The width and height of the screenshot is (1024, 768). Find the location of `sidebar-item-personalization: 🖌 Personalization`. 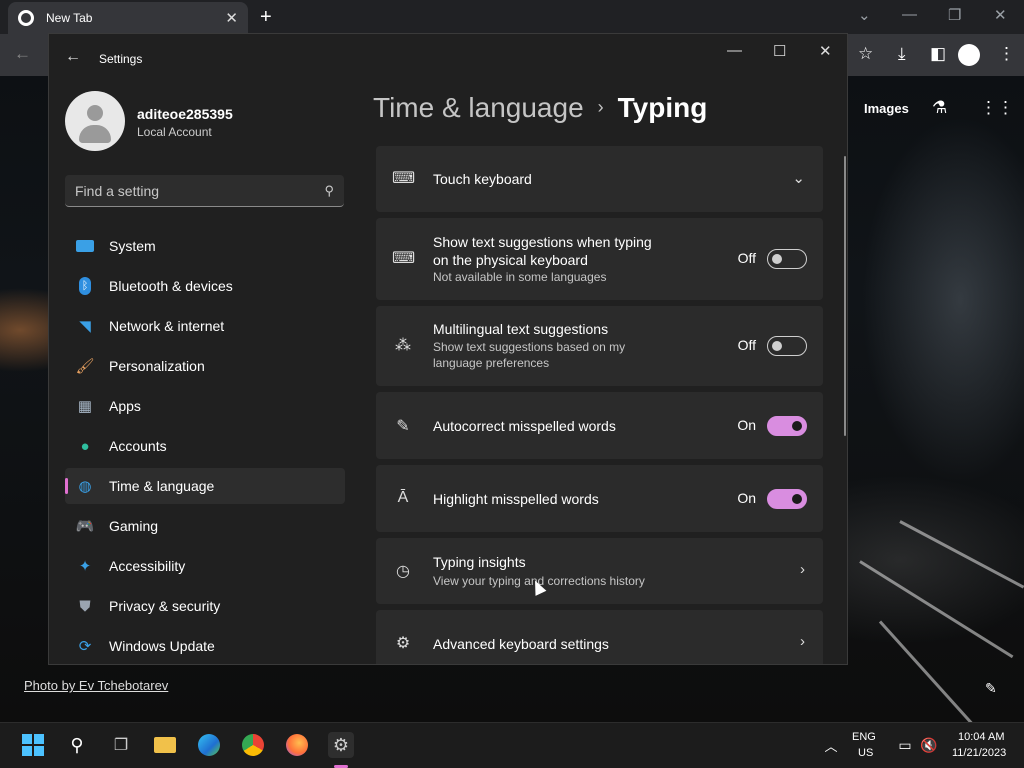

sidebar-item-personalization: 🖌 Personalization is located at coordinates (205, 366).